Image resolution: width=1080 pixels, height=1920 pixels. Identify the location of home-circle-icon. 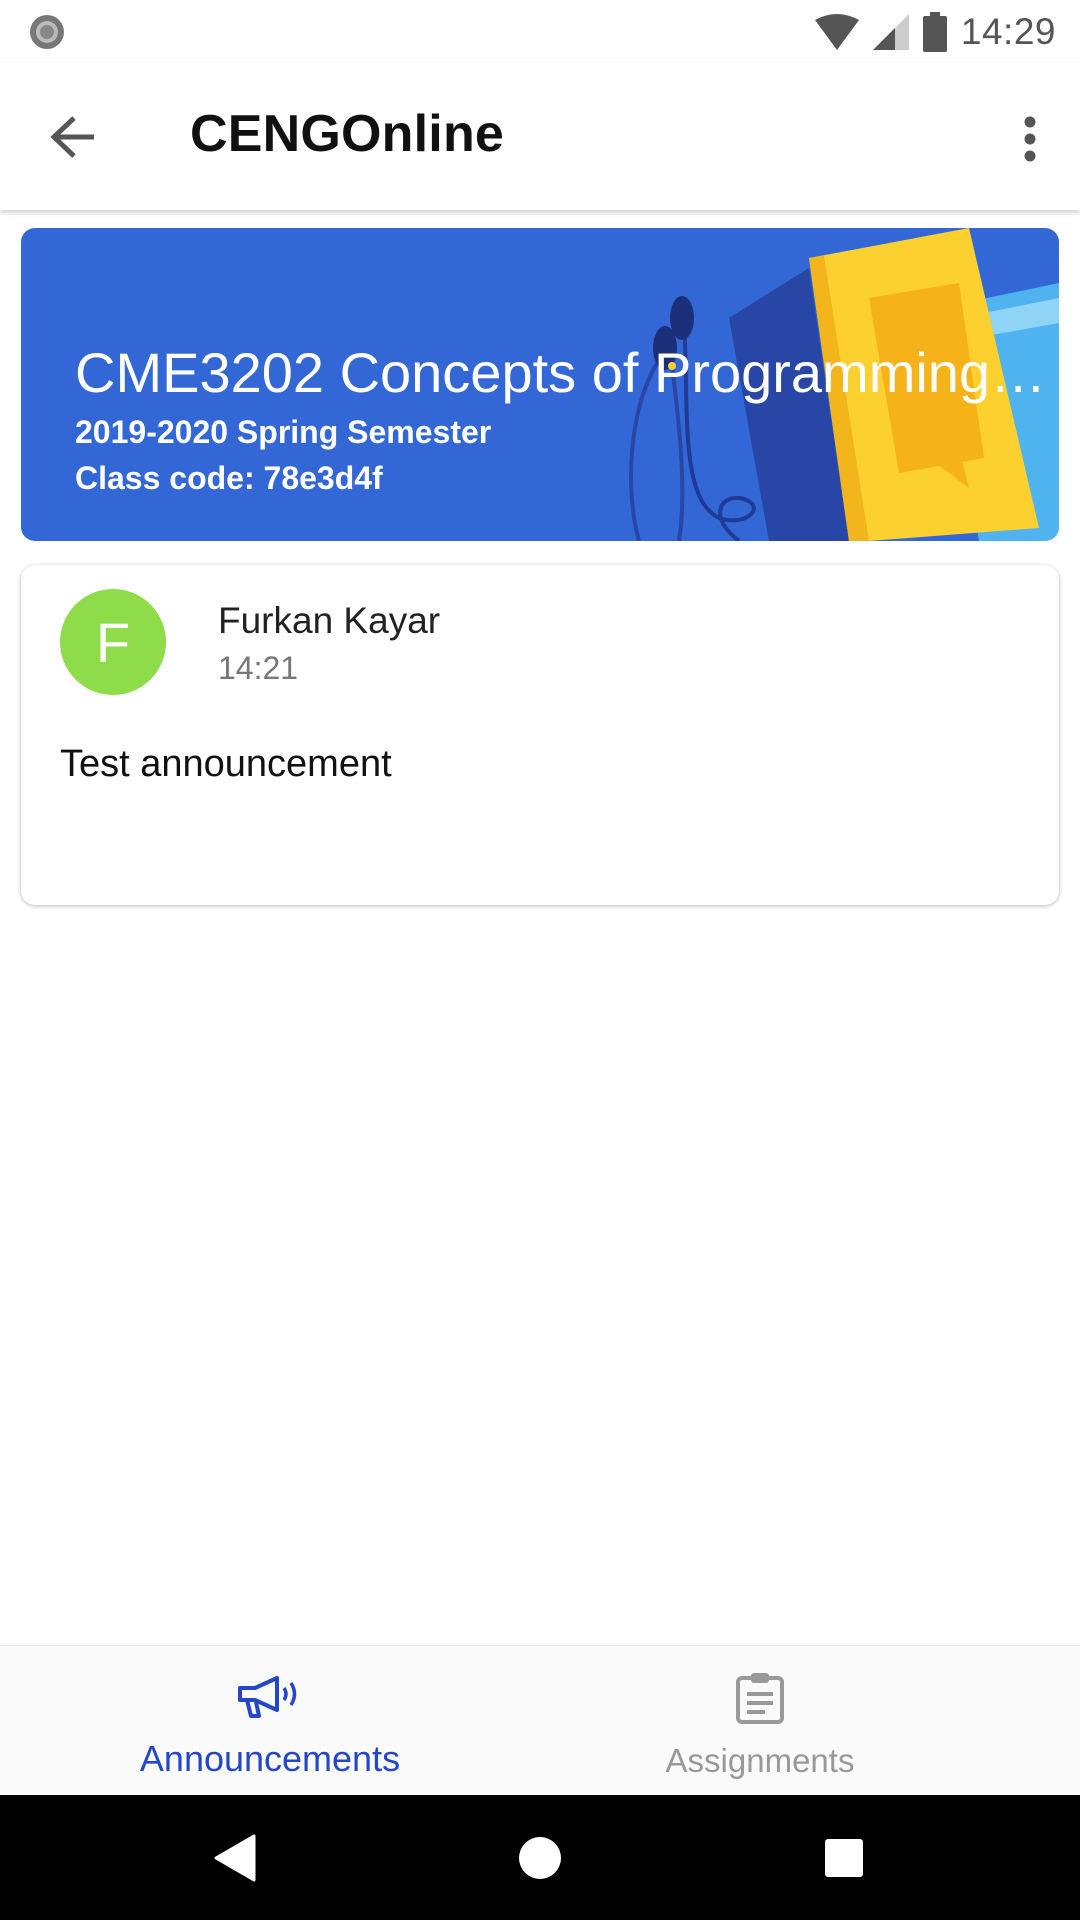
(540, 1857).